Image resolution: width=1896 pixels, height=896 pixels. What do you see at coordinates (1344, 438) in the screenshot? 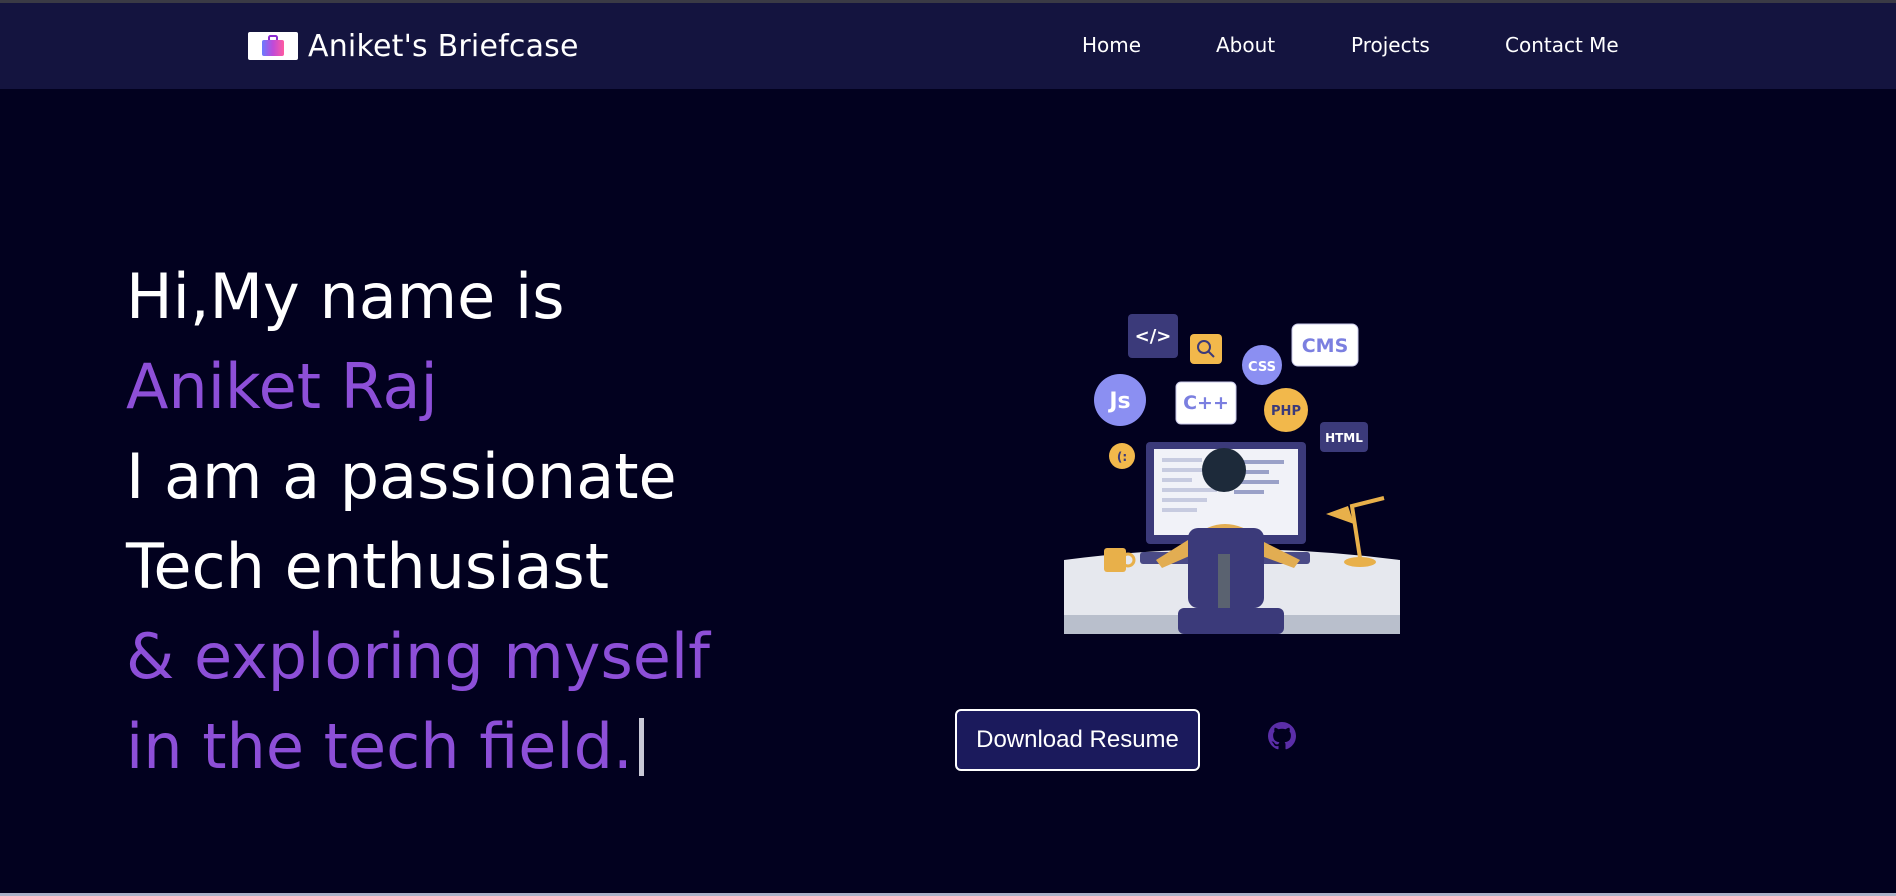
I see `svg-text: HTML` at bounding box center [1344, 438].